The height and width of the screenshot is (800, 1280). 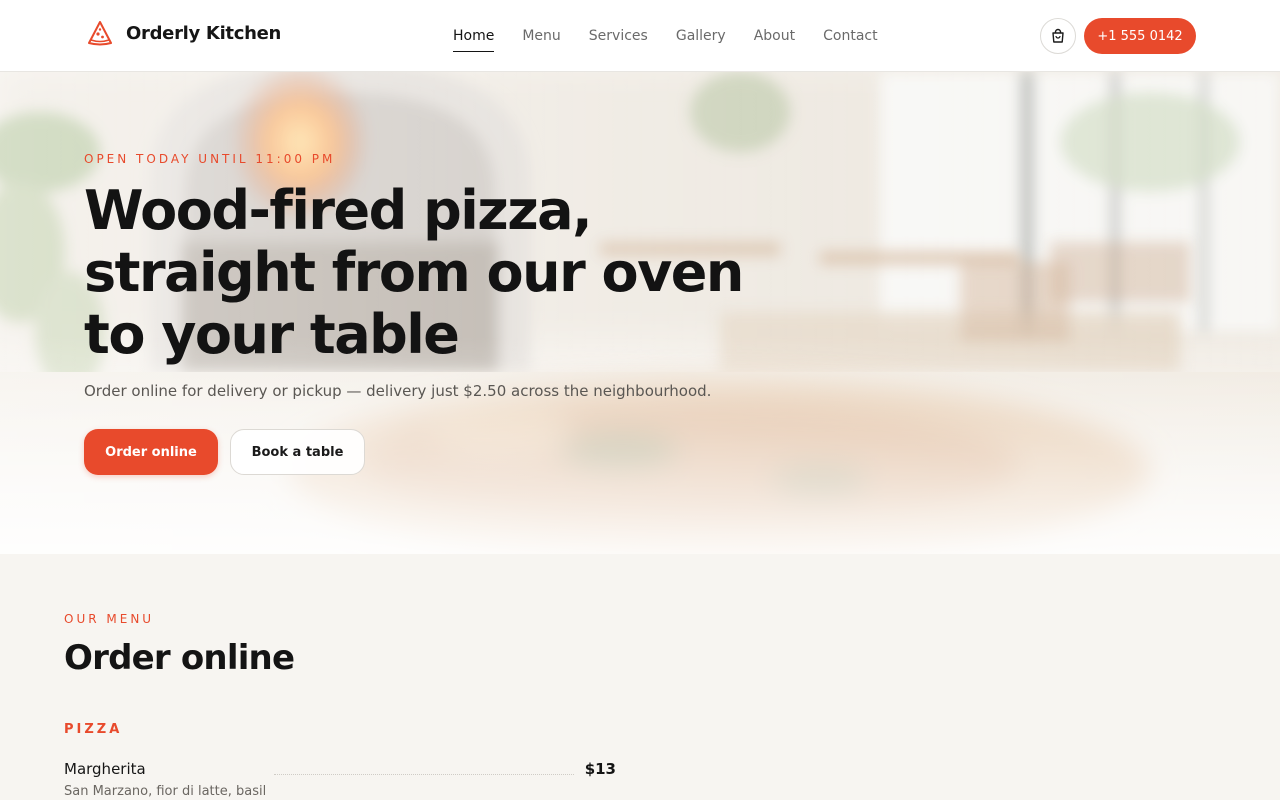 I want to click on nav-item-gallery: Gallery, so click(x=701, y=39).